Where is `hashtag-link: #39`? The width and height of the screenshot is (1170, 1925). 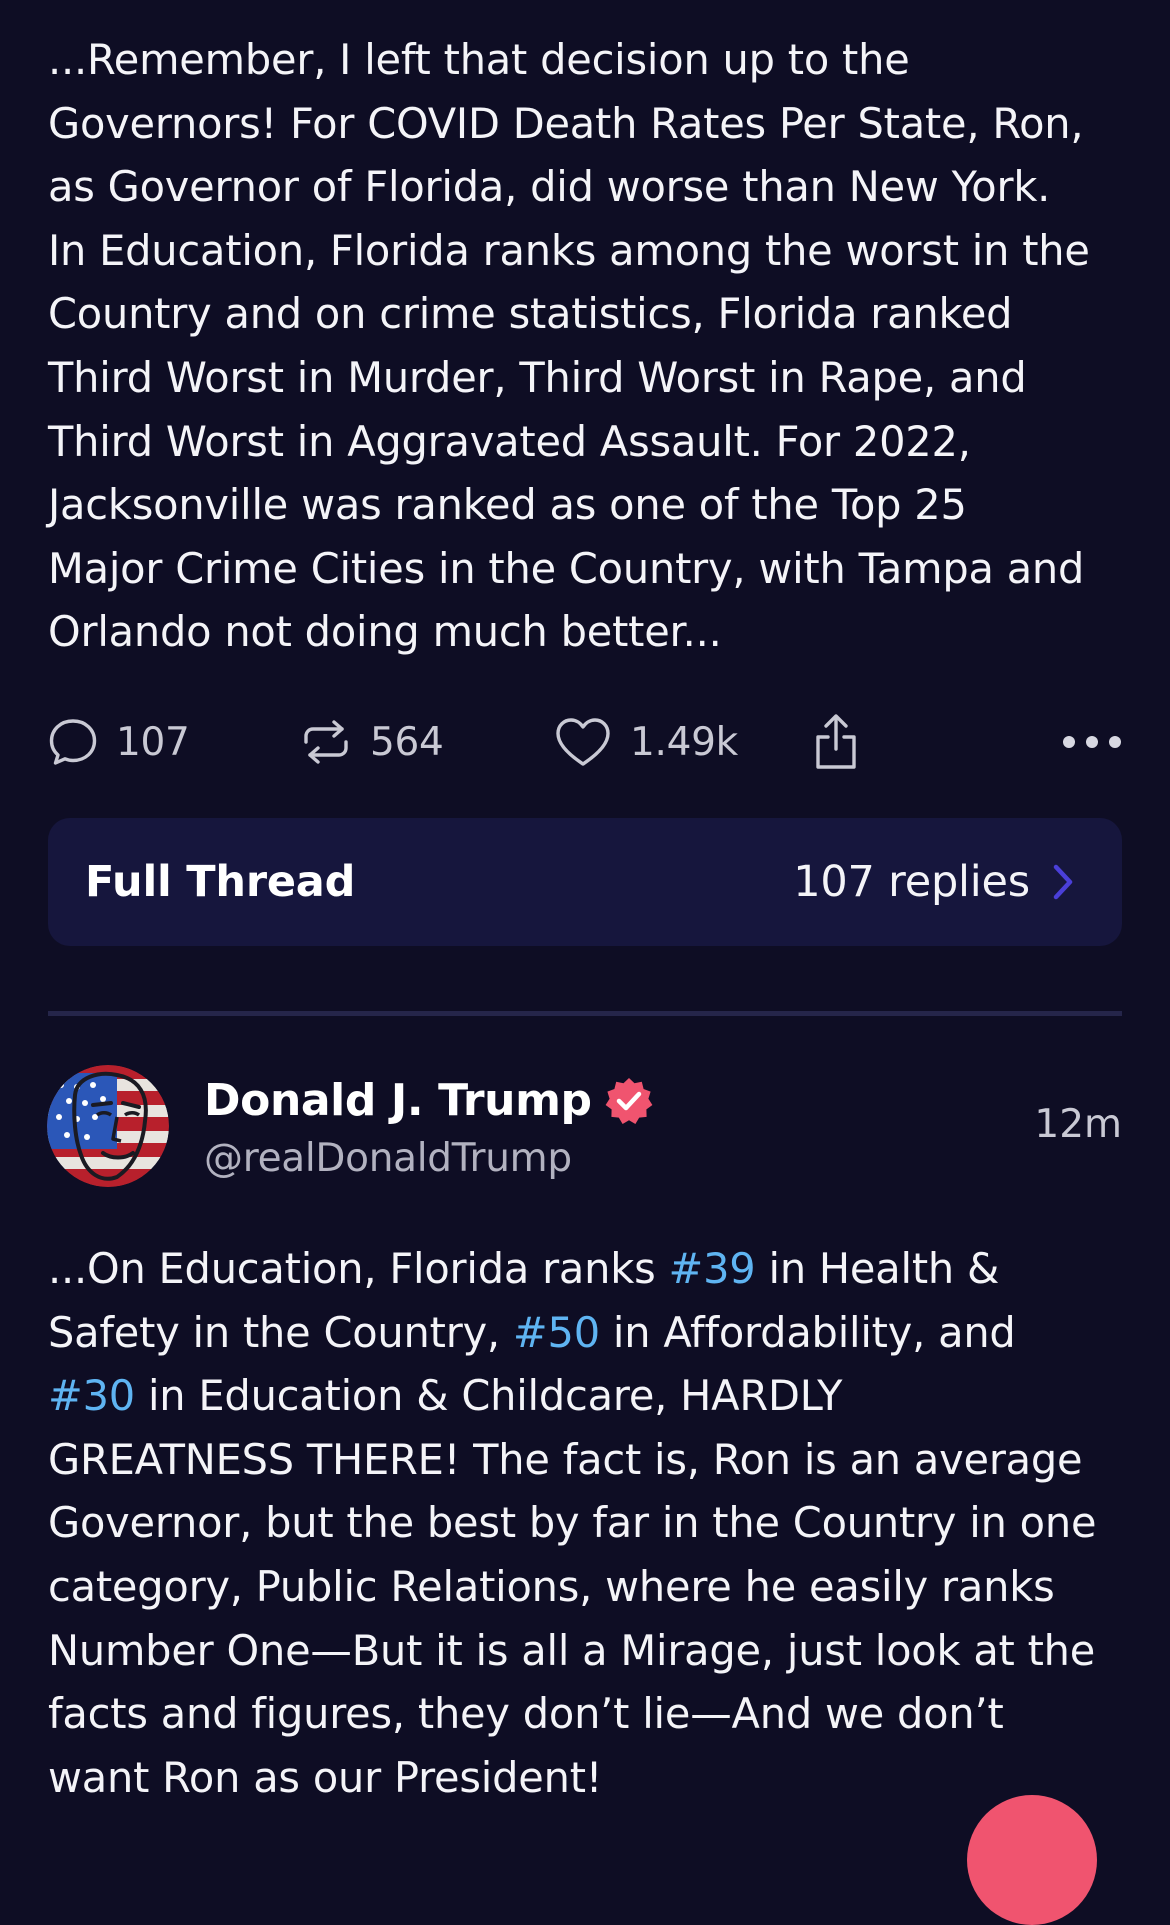
hashtag-link: #39 is located at coordinates (712, 1268).